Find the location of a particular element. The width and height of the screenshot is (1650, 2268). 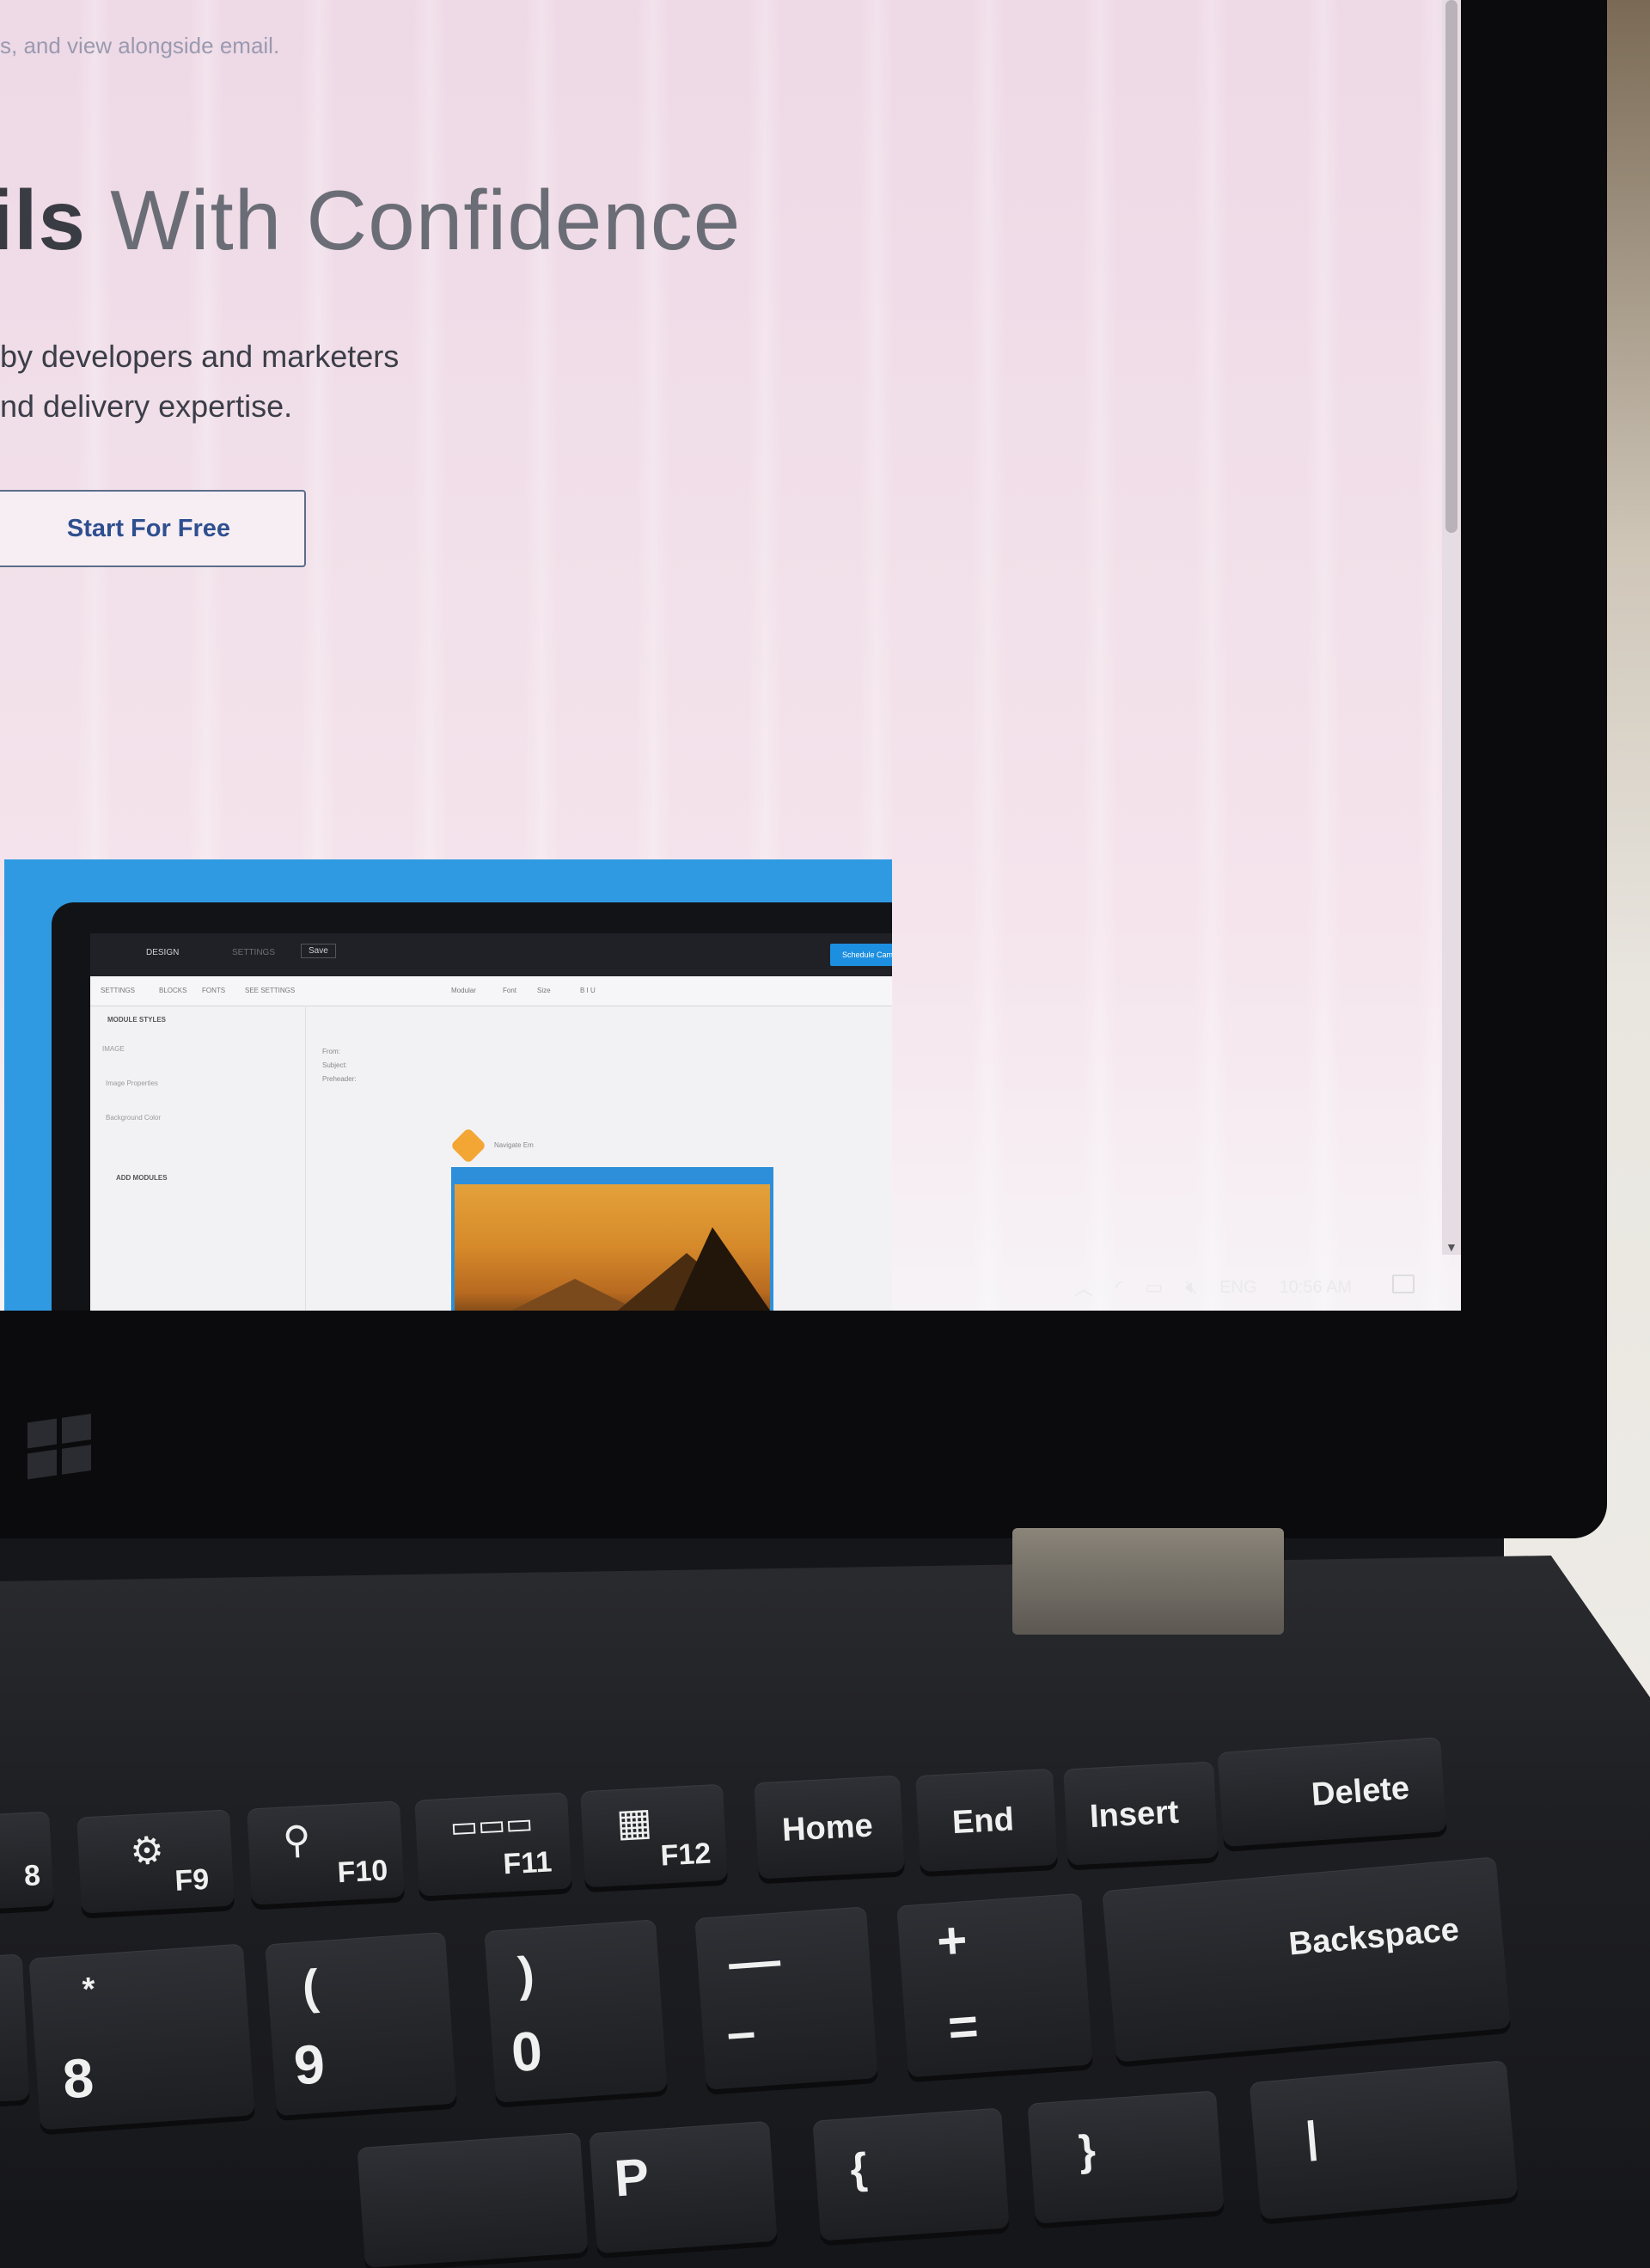

scrollbar-thumb is located at coordinates (1451, 267).